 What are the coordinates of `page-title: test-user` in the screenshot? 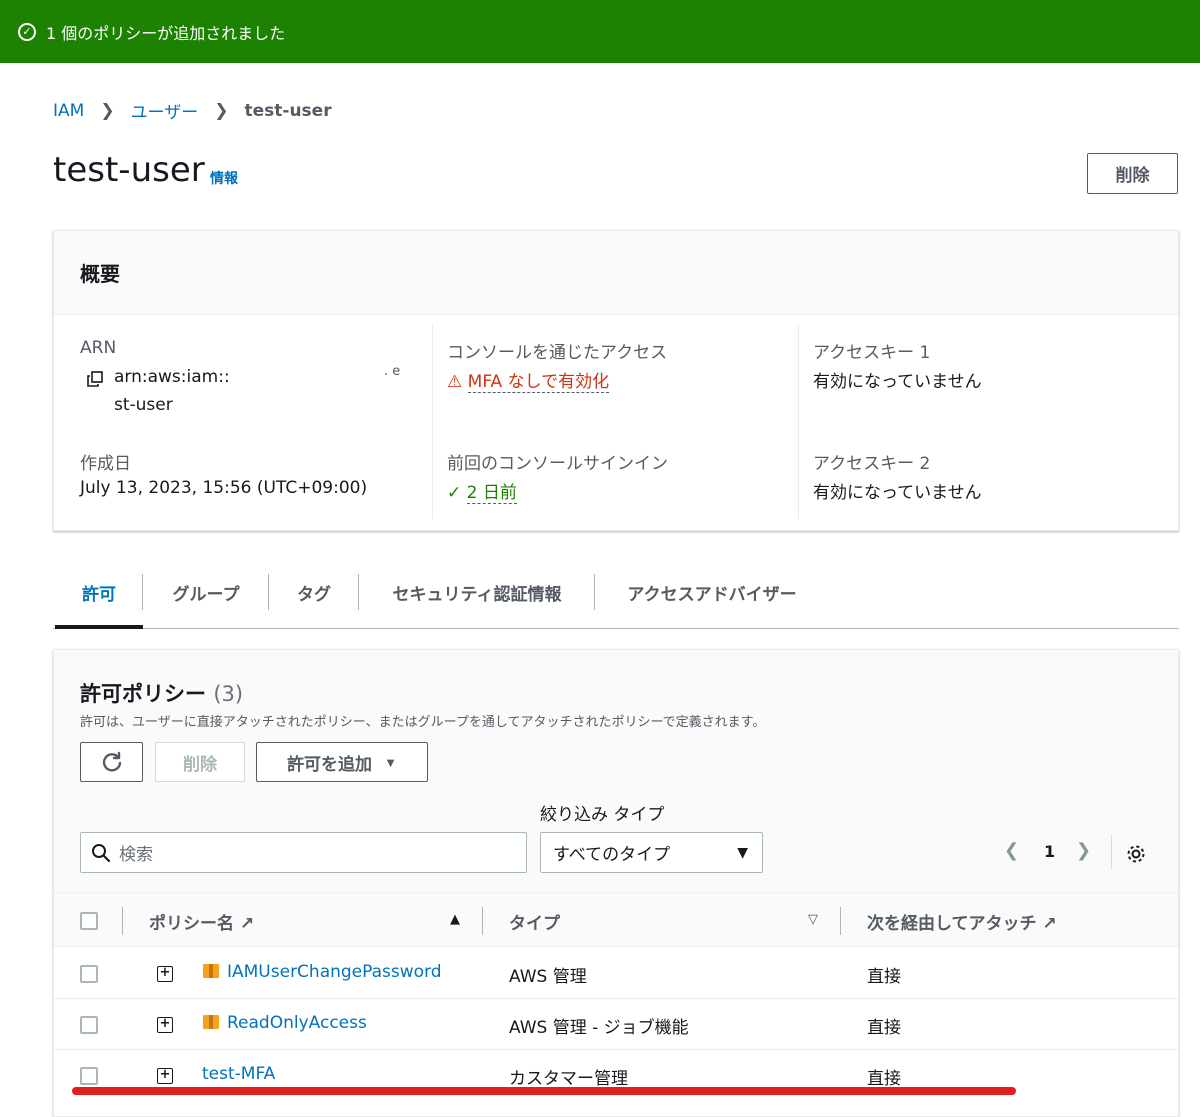 It's located at (129, 170).